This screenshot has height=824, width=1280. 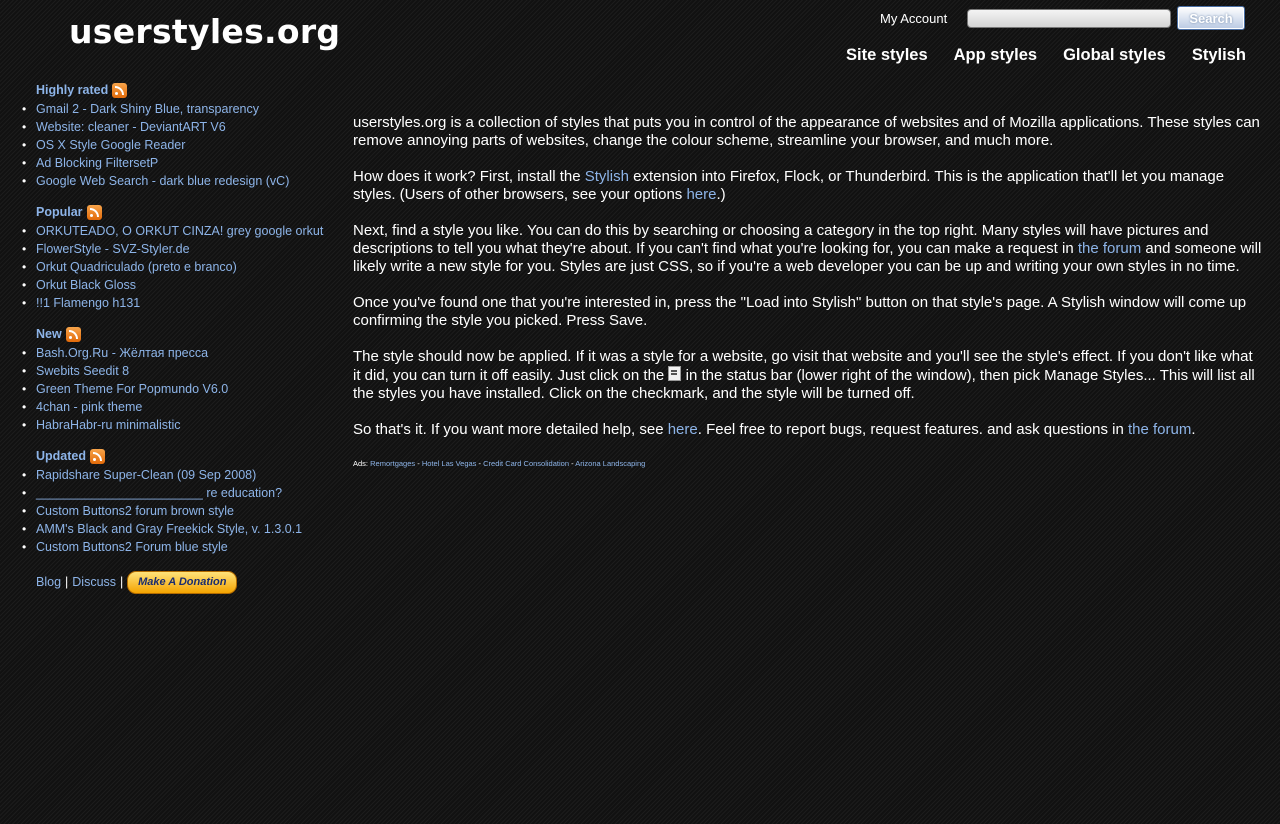 I want to click on style-link: ________________________ re education?, so click(x=159, y=493).